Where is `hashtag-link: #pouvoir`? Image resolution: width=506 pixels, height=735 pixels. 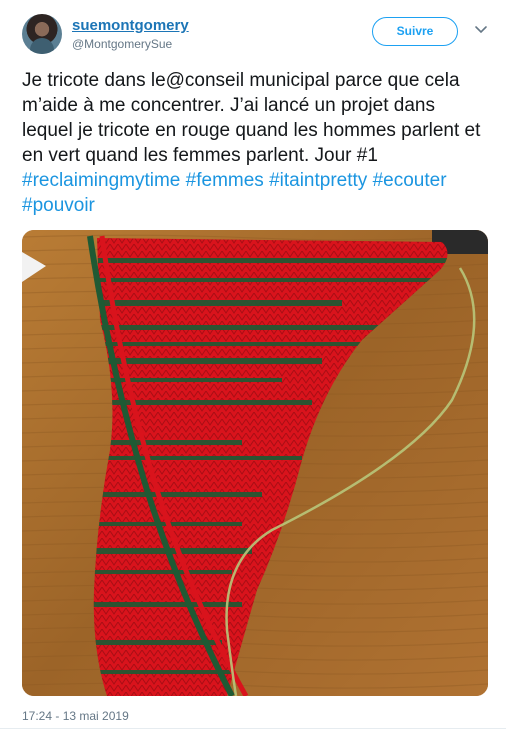
hashtag-link: #pouvoir is located at coordinates (58, 205).